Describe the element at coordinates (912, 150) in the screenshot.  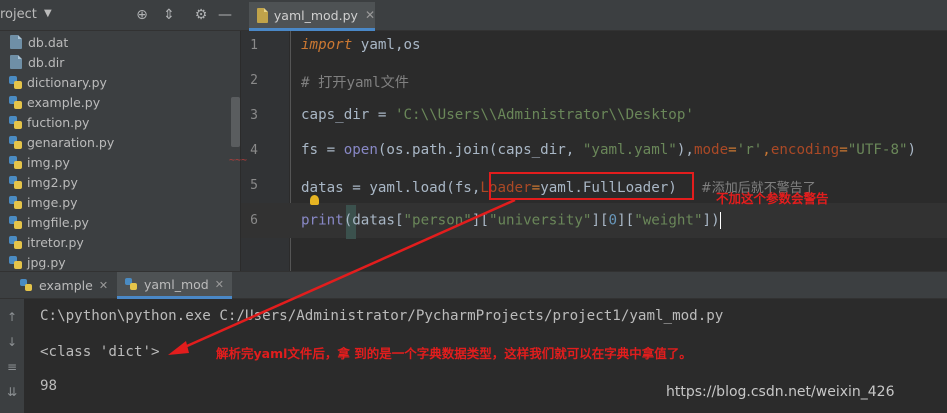
I see `code-token: )` at that location.